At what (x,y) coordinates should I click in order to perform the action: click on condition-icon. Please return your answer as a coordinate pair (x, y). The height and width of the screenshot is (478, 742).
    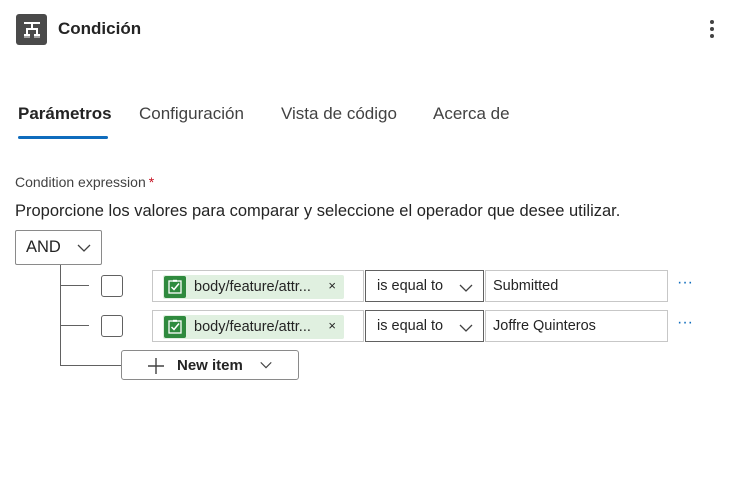
    Looking at the image, I should click on (31, 29).